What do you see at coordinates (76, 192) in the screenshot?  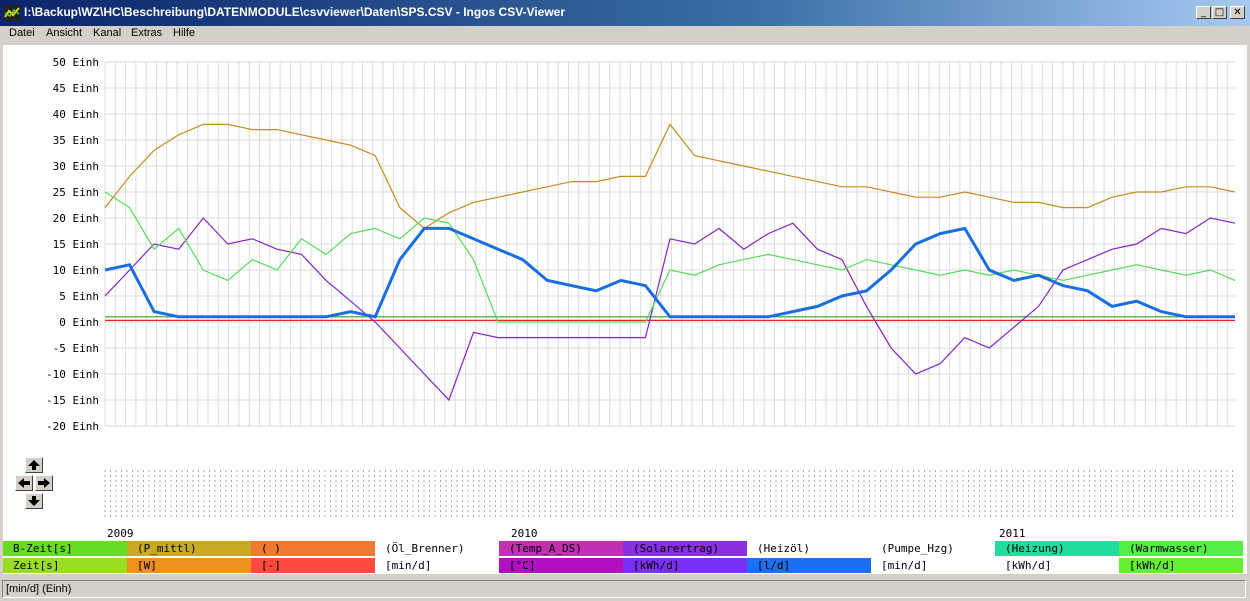 I see `y-tick-label: 25 Einh` at bounding box center [76, 192].